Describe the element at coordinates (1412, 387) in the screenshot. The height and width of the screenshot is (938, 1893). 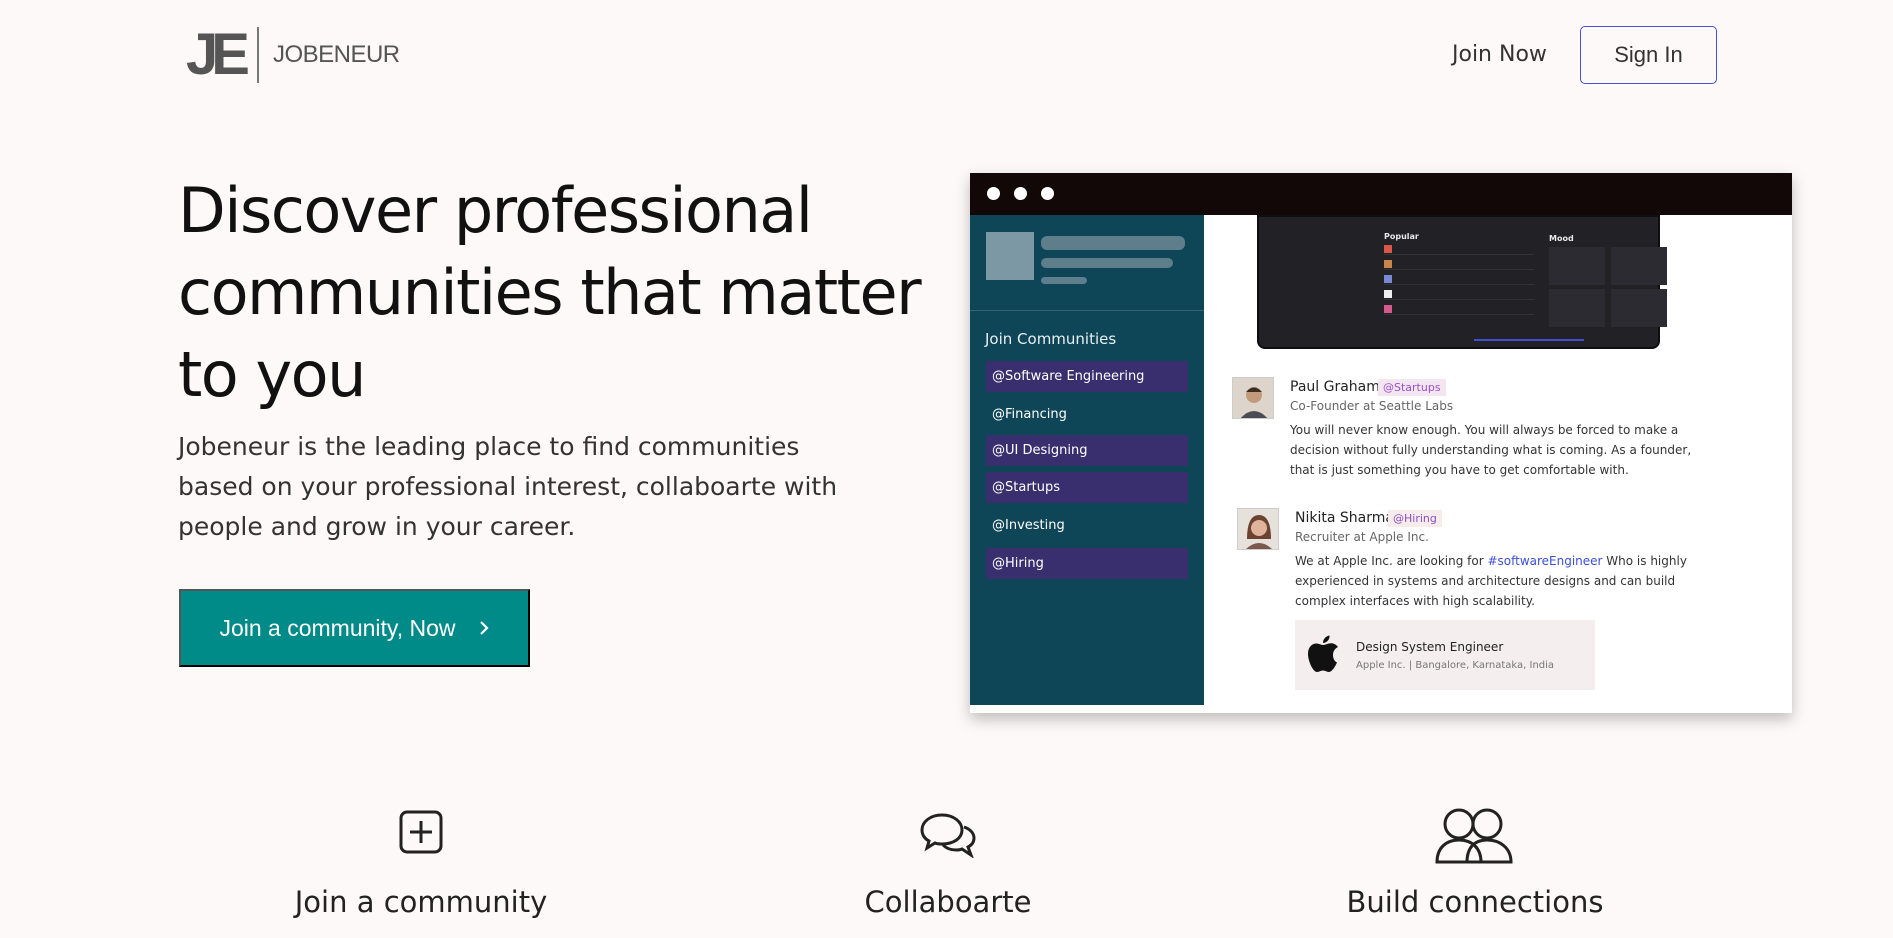
I see `post-community-tag: @Startups` at that location.